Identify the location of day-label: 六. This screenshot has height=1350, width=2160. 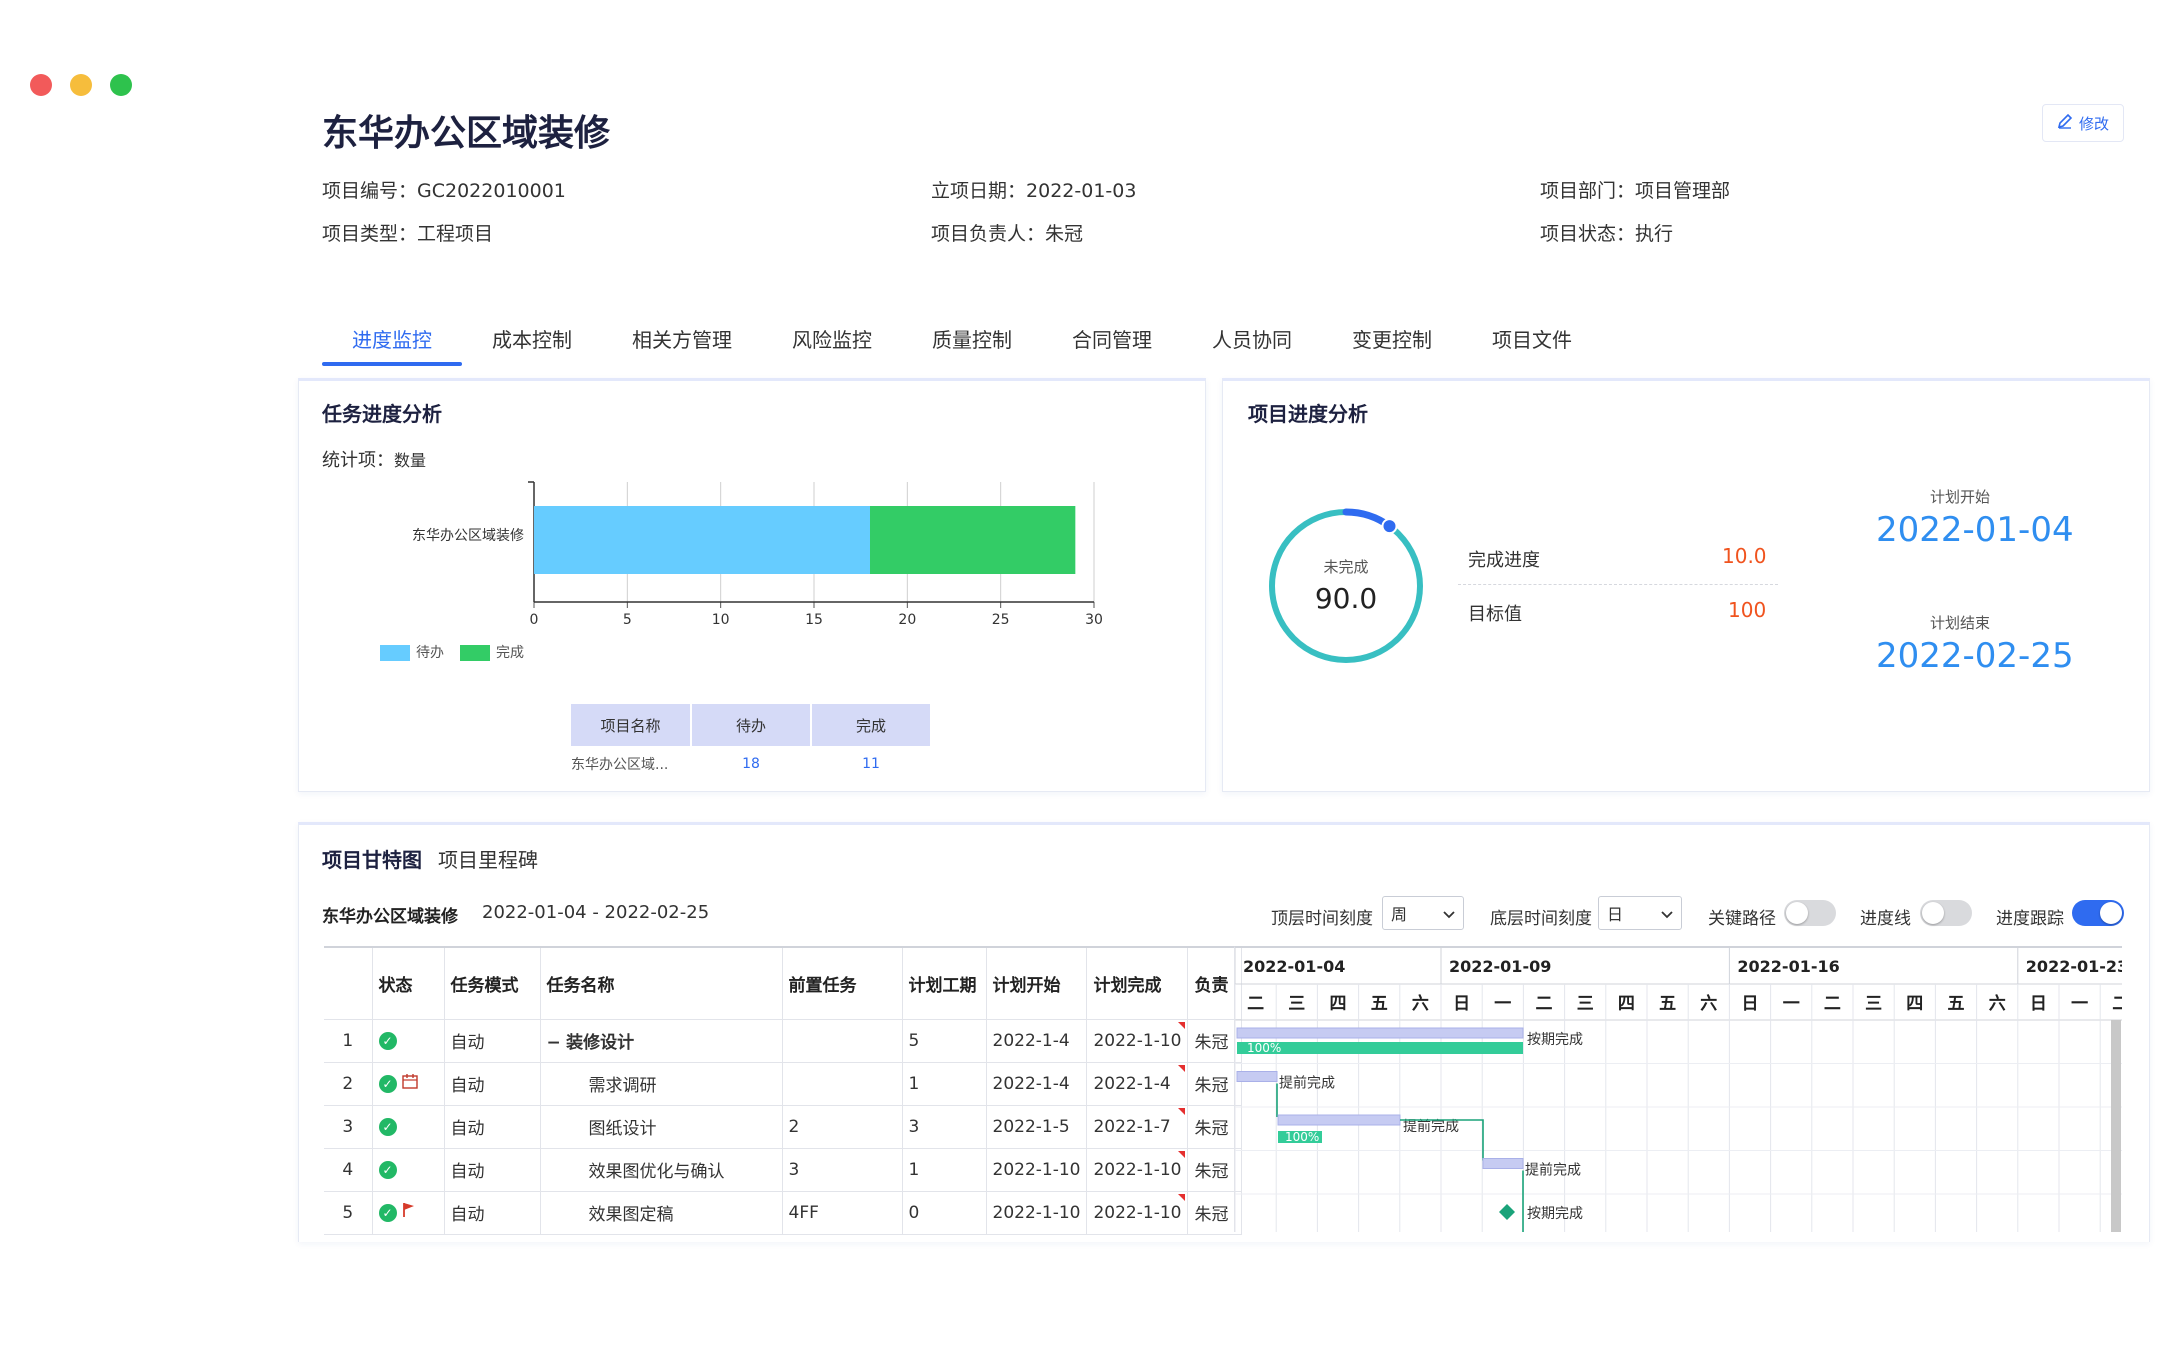
(1708, 1003).